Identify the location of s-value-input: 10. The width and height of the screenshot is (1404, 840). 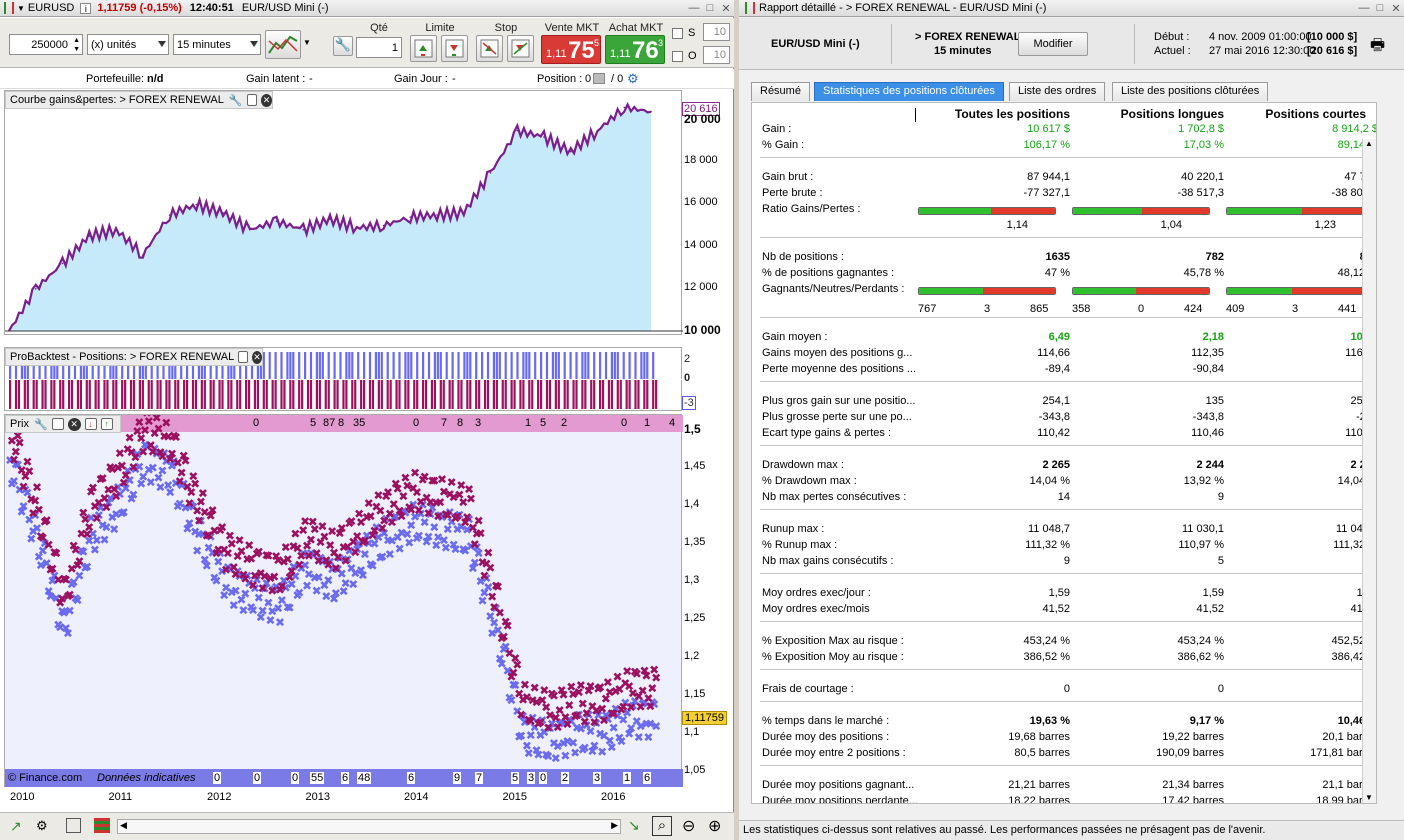
(716, 32).